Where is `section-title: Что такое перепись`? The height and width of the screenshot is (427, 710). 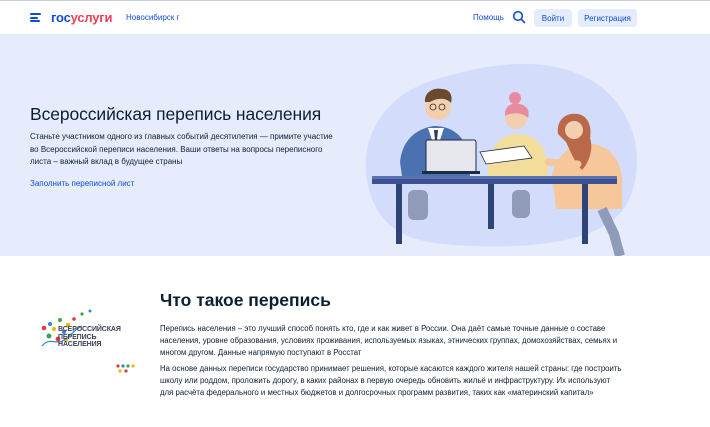 section-title: Что такое перепись is located at coordinates (245, 300).